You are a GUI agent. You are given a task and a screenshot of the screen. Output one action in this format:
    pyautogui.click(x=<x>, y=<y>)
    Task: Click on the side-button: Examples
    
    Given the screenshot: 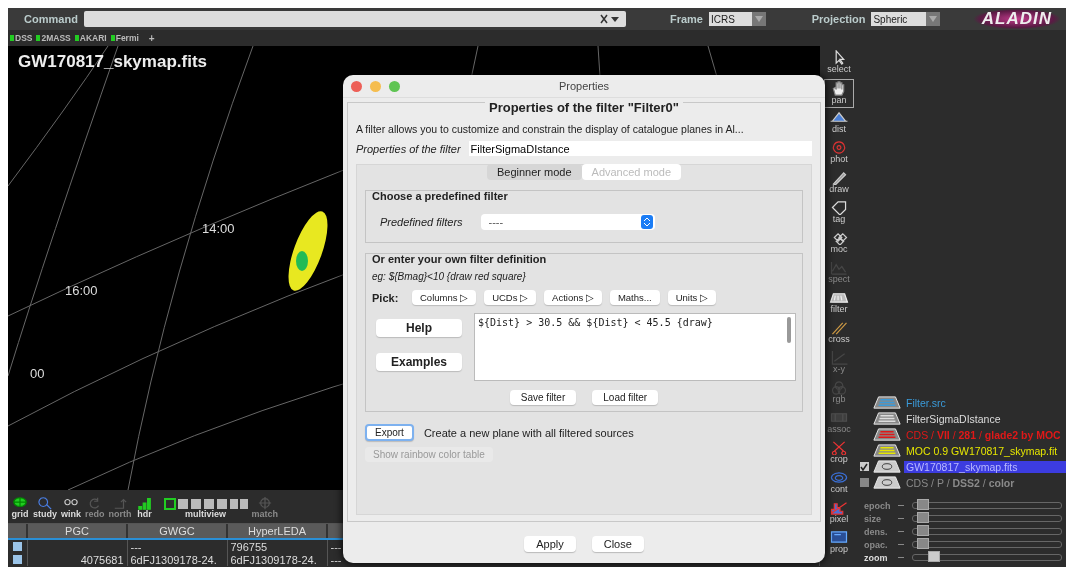 What is the action you would take?
    pyautogui.click(x=419, y=362)
    